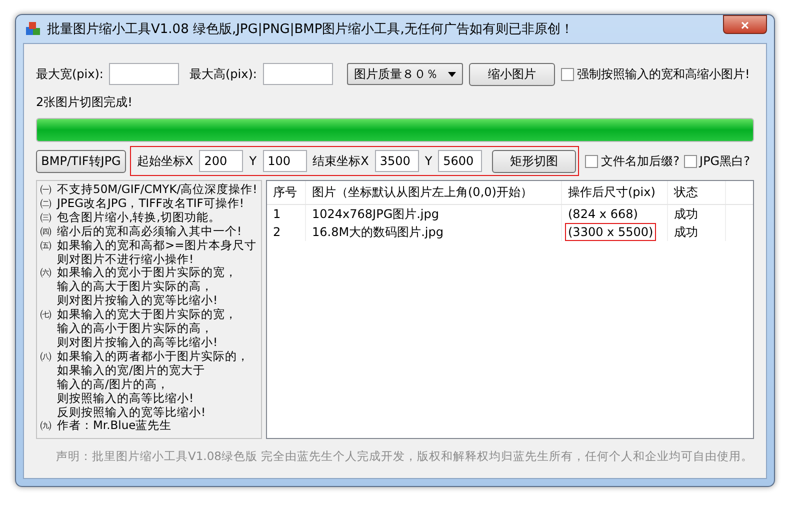 Image resolution: width=793 pixels, height=512 pixels. Describe the element at coordinates (697, 192) in the screenshot. I see `column-header: 状态` at that location.